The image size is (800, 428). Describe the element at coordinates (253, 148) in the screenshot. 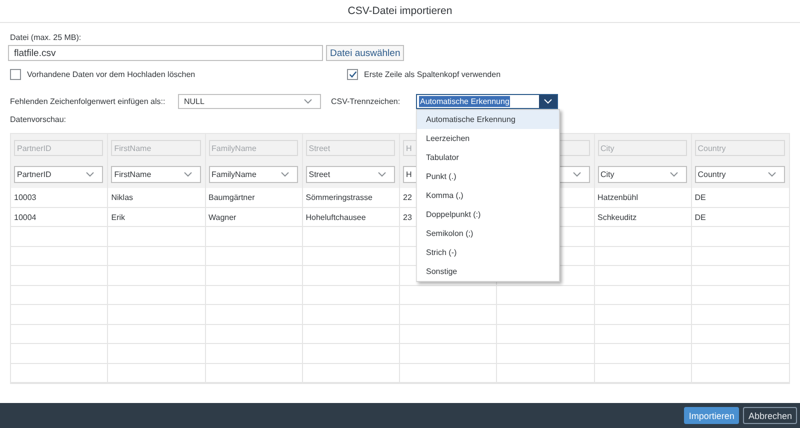

I see `source-column-field: FamilyName` at that location.